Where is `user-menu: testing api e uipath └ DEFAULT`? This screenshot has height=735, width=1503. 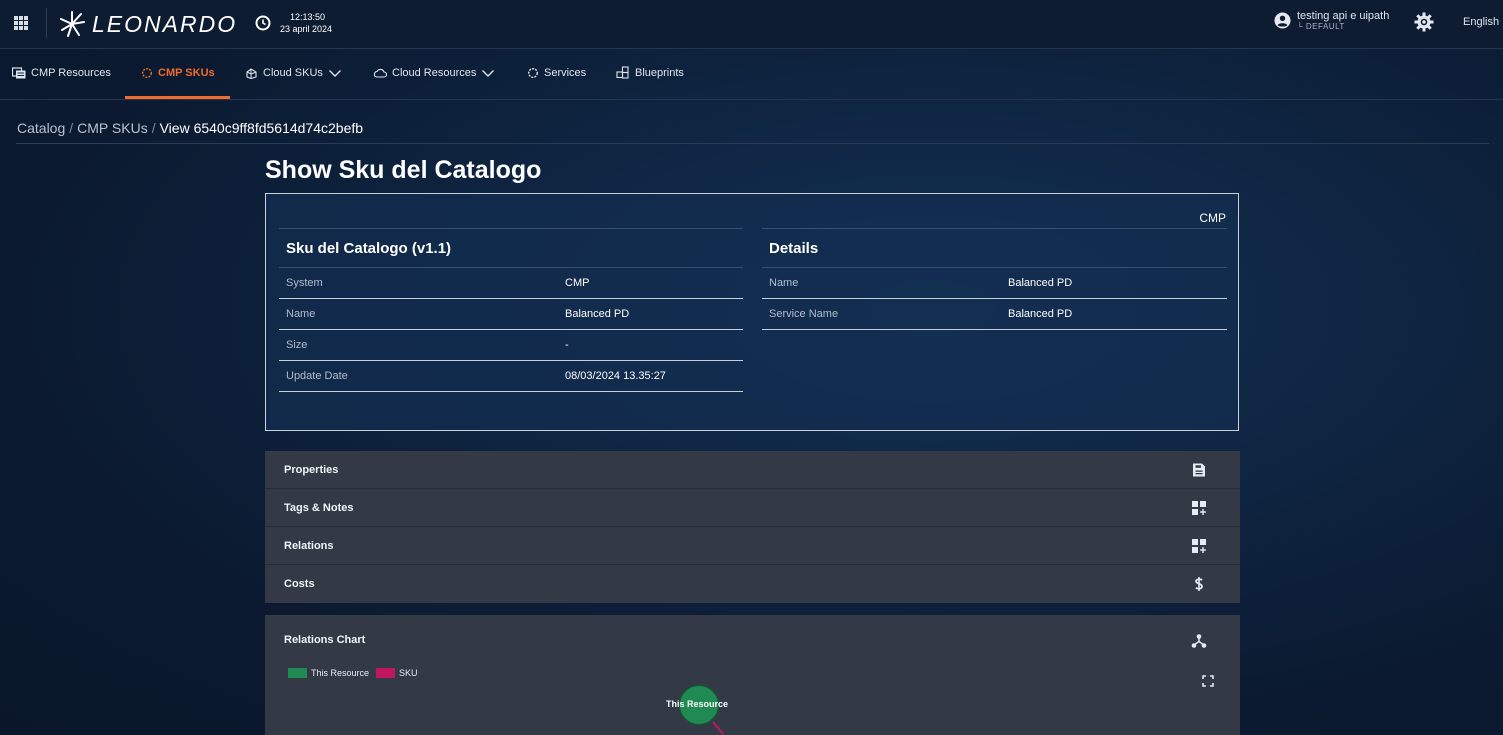 user-menu: testing api e uipath └ DEFAULT is located at coordinates (1331, 20).